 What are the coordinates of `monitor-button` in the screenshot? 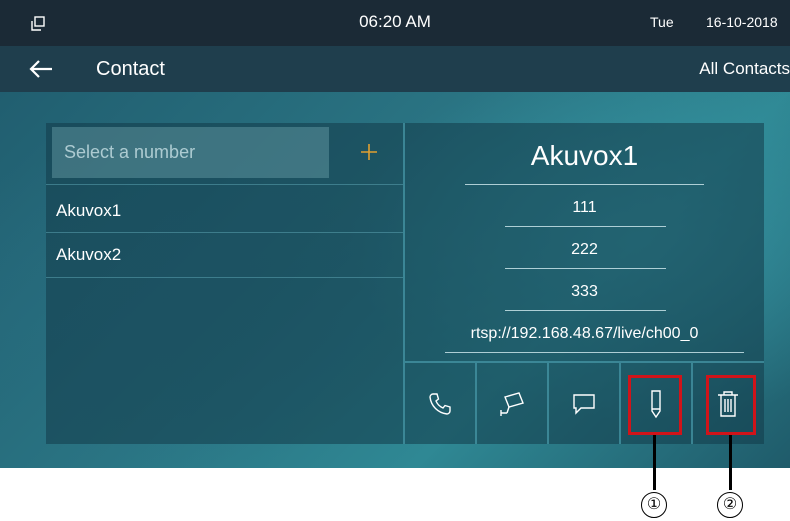 It's located at (512, 403).